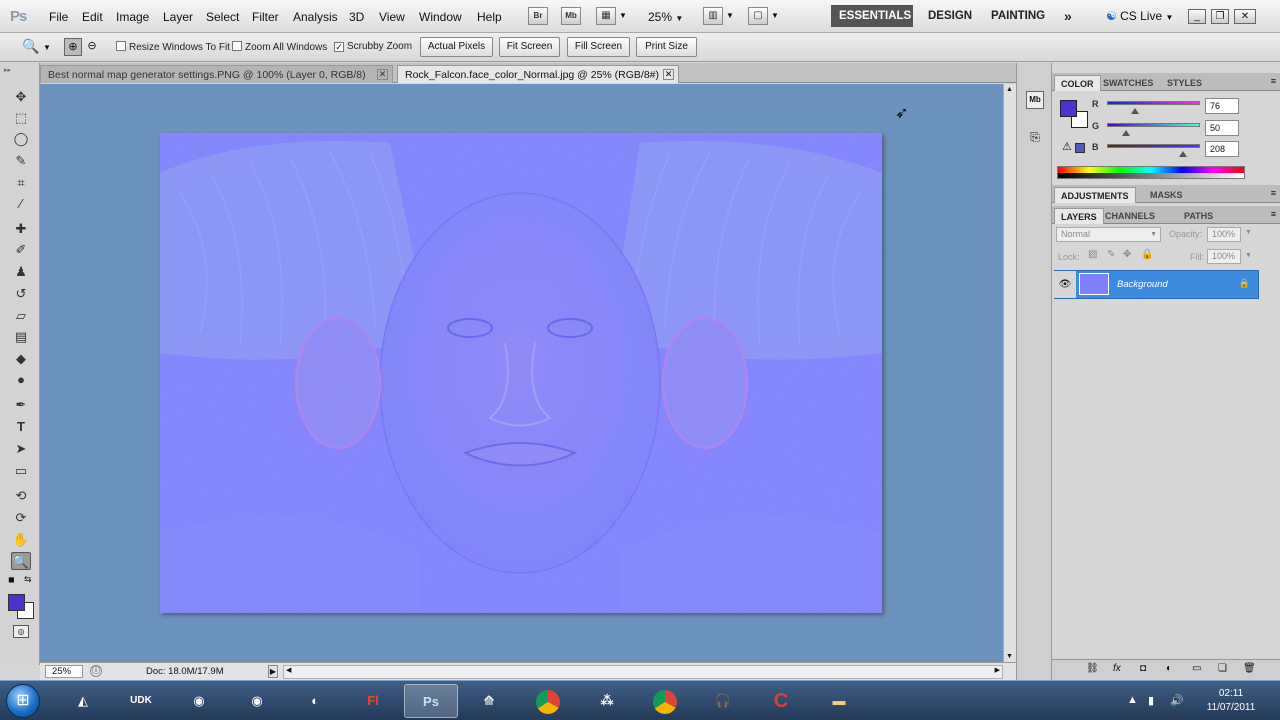  I want to click on marquee-tool-icon: ⬚, so click(21, 118).